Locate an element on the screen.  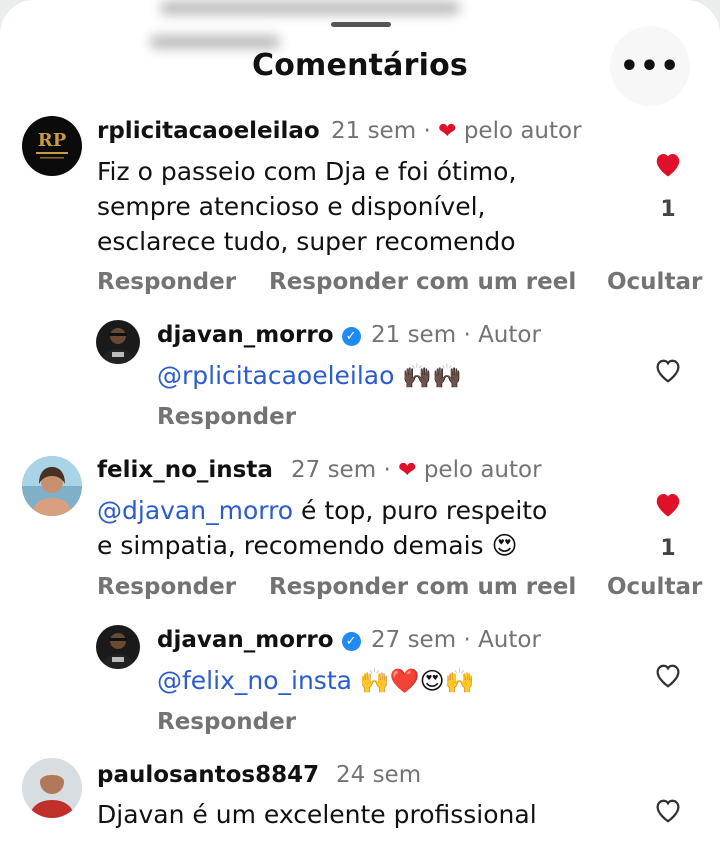
mention-link: @rplicitacaoeleilao is located at coordinates (275, 375).